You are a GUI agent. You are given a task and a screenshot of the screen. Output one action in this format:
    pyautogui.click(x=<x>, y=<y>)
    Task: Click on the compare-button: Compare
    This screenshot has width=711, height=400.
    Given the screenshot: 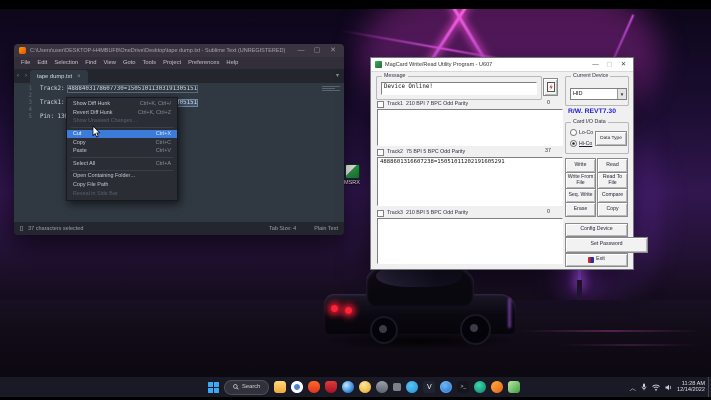 What is the action you would take?
    pyautogui.click(x=612, y=195)
    